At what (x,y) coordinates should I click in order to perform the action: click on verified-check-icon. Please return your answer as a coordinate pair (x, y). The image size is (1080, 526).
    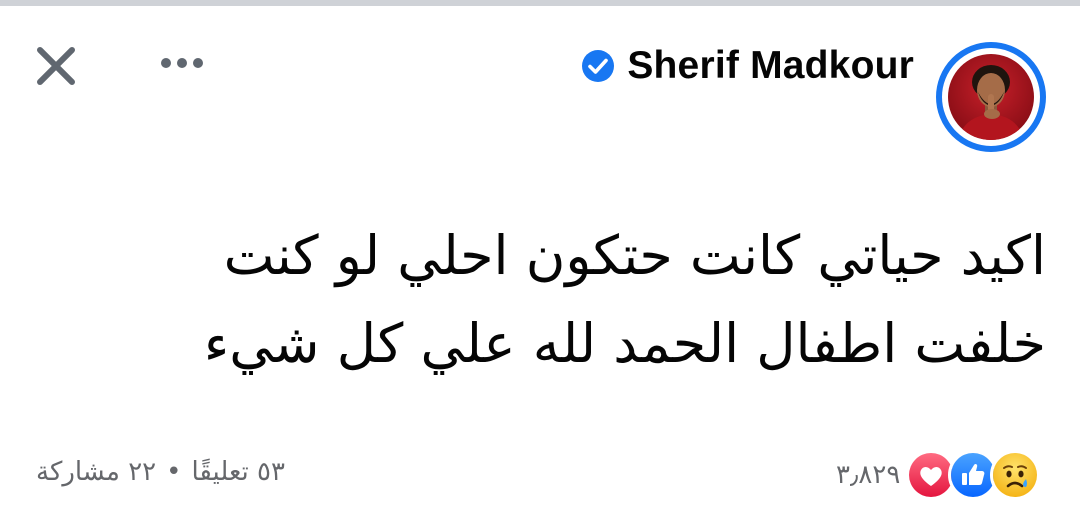
    Looking at the image, I should click on (598, 66).